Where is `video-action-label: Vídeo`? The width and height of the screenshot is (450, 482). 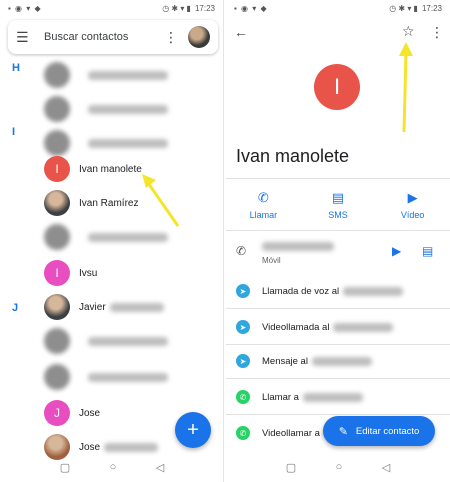 video-action-label: Vídeo is located at coordinates (412, 215).